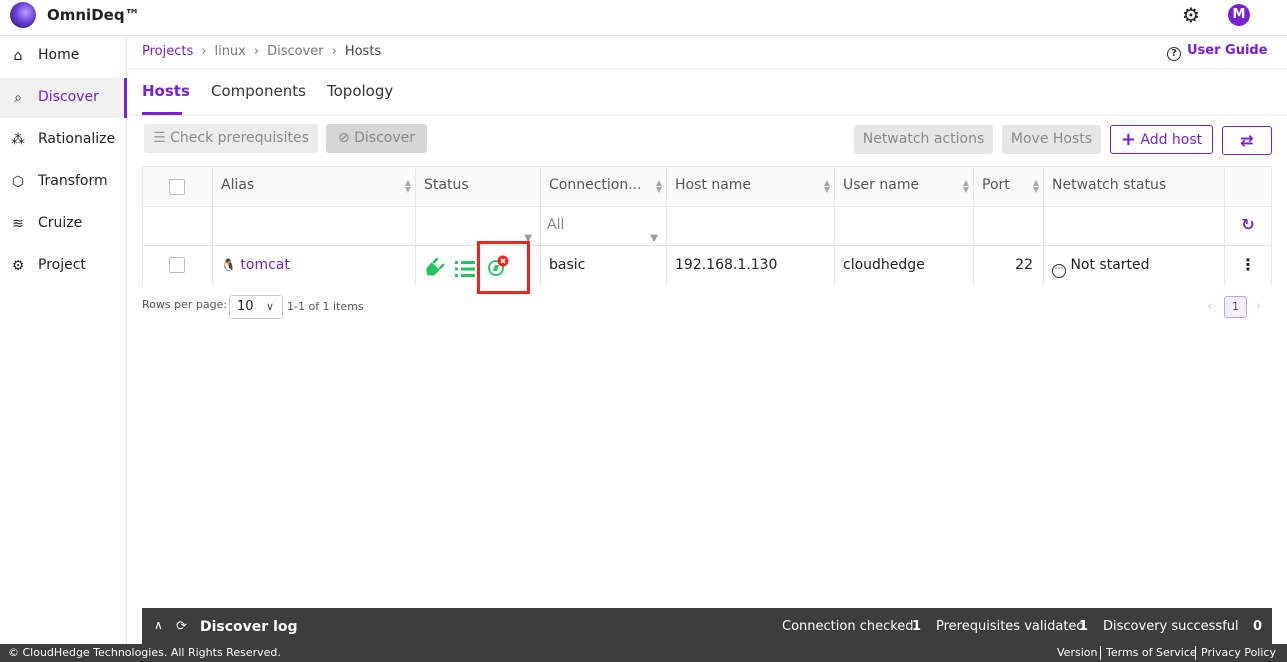 This screenshot has width=1287, height=662. What do you see at coordinates (903, 225) in the screenshot?
I see `user-name-filter-input` at bounding box center [903, 225].